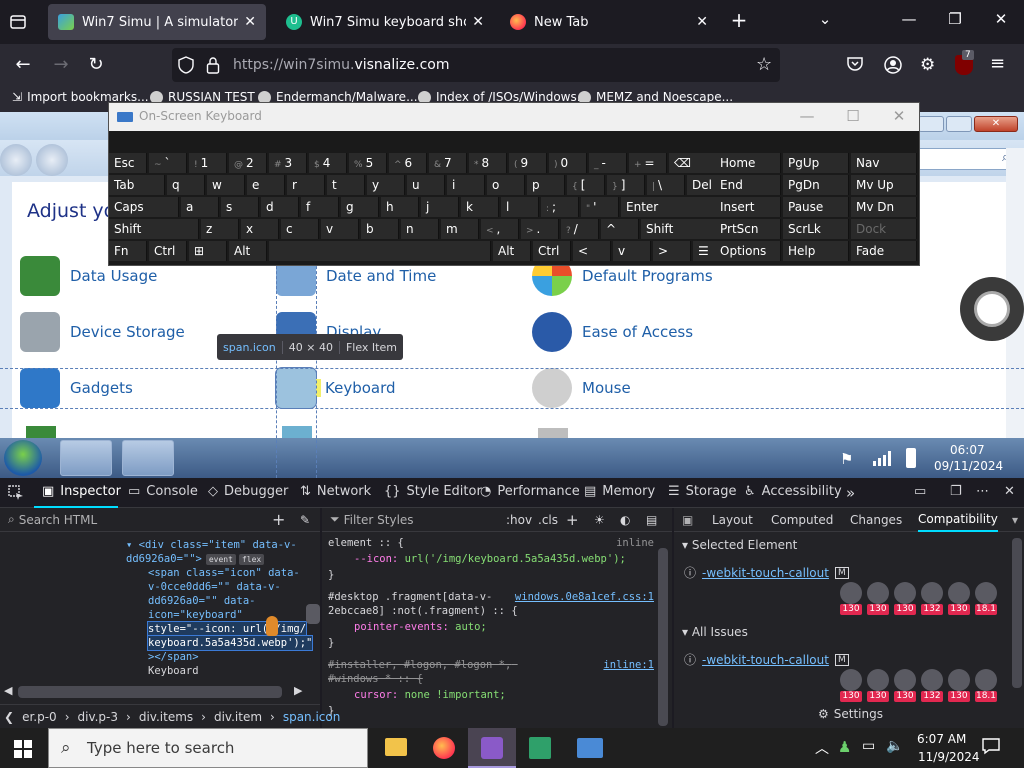 This screenshot has height=768, width=1024. What do you see at coordinates (213, 65) in the screenshot?
I see `lock-icon` at bounding box center [213, 65].